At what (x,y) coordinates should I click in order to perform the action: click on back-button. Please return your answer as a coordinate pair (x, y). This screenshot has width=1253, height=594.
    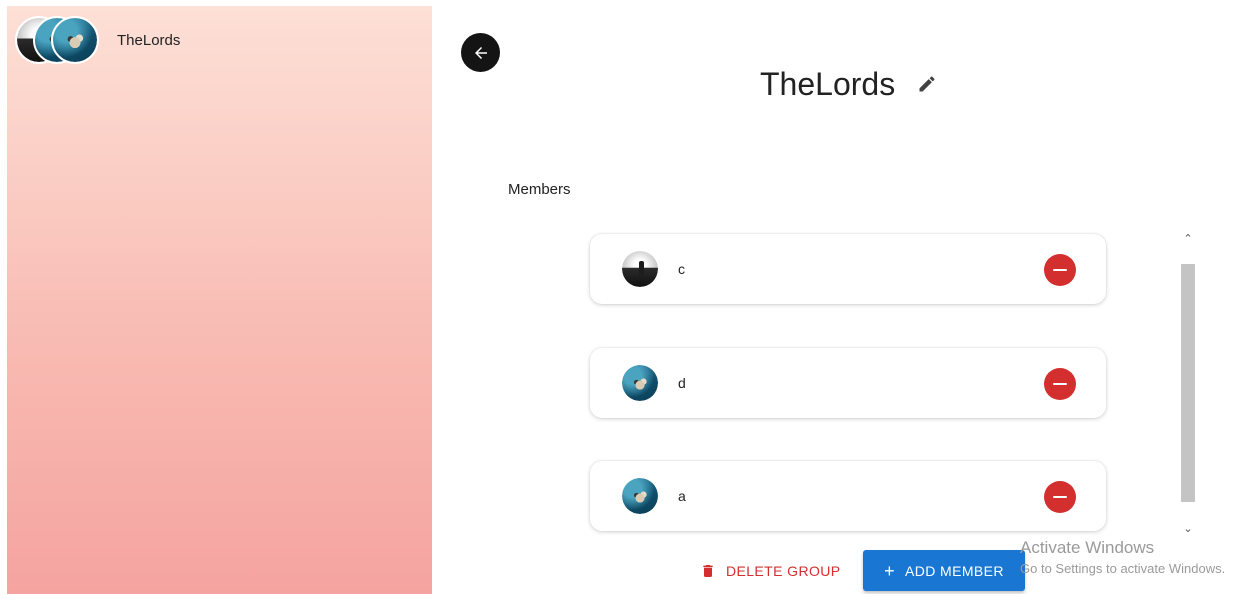
    Looking at the image, I should click on (480, 52).